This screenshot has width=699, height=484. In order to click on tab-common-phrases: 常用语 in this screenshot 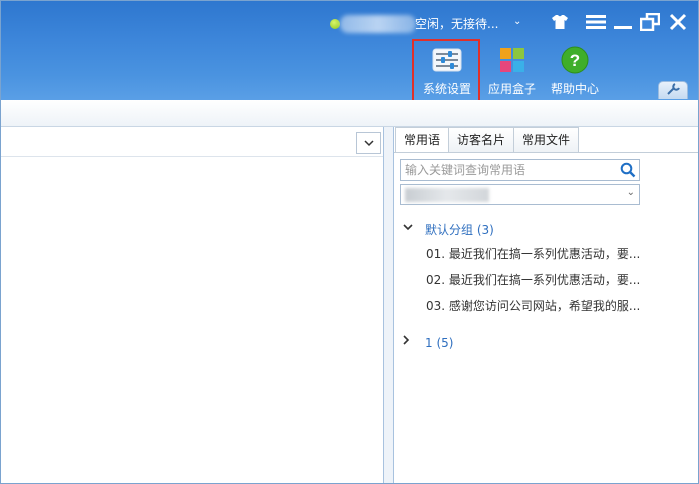, I will do `click(422, 140)`.